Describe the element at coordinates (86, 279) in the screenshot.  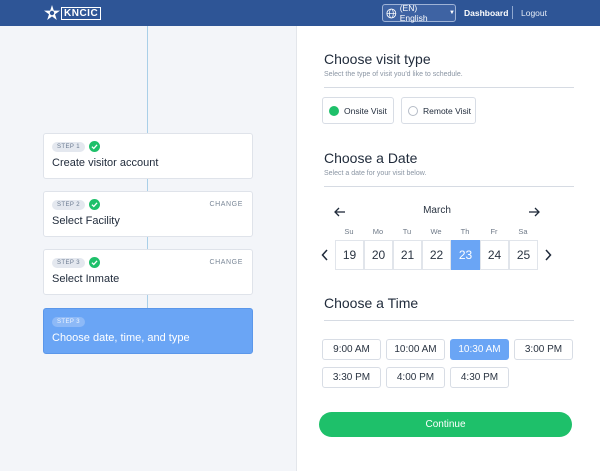
I see `step-title: Select Inmate` at that location.